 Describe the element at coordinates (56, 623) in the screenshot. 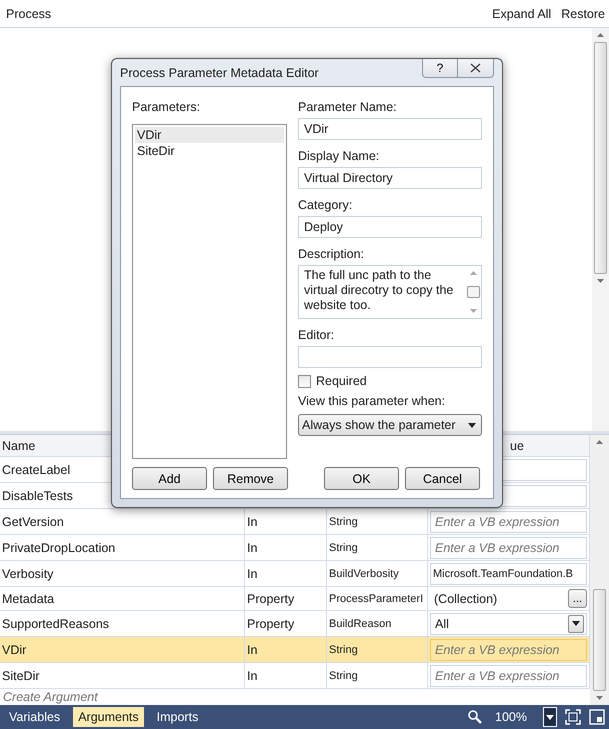

I see `argument-name: SupportedReasons` at that location.